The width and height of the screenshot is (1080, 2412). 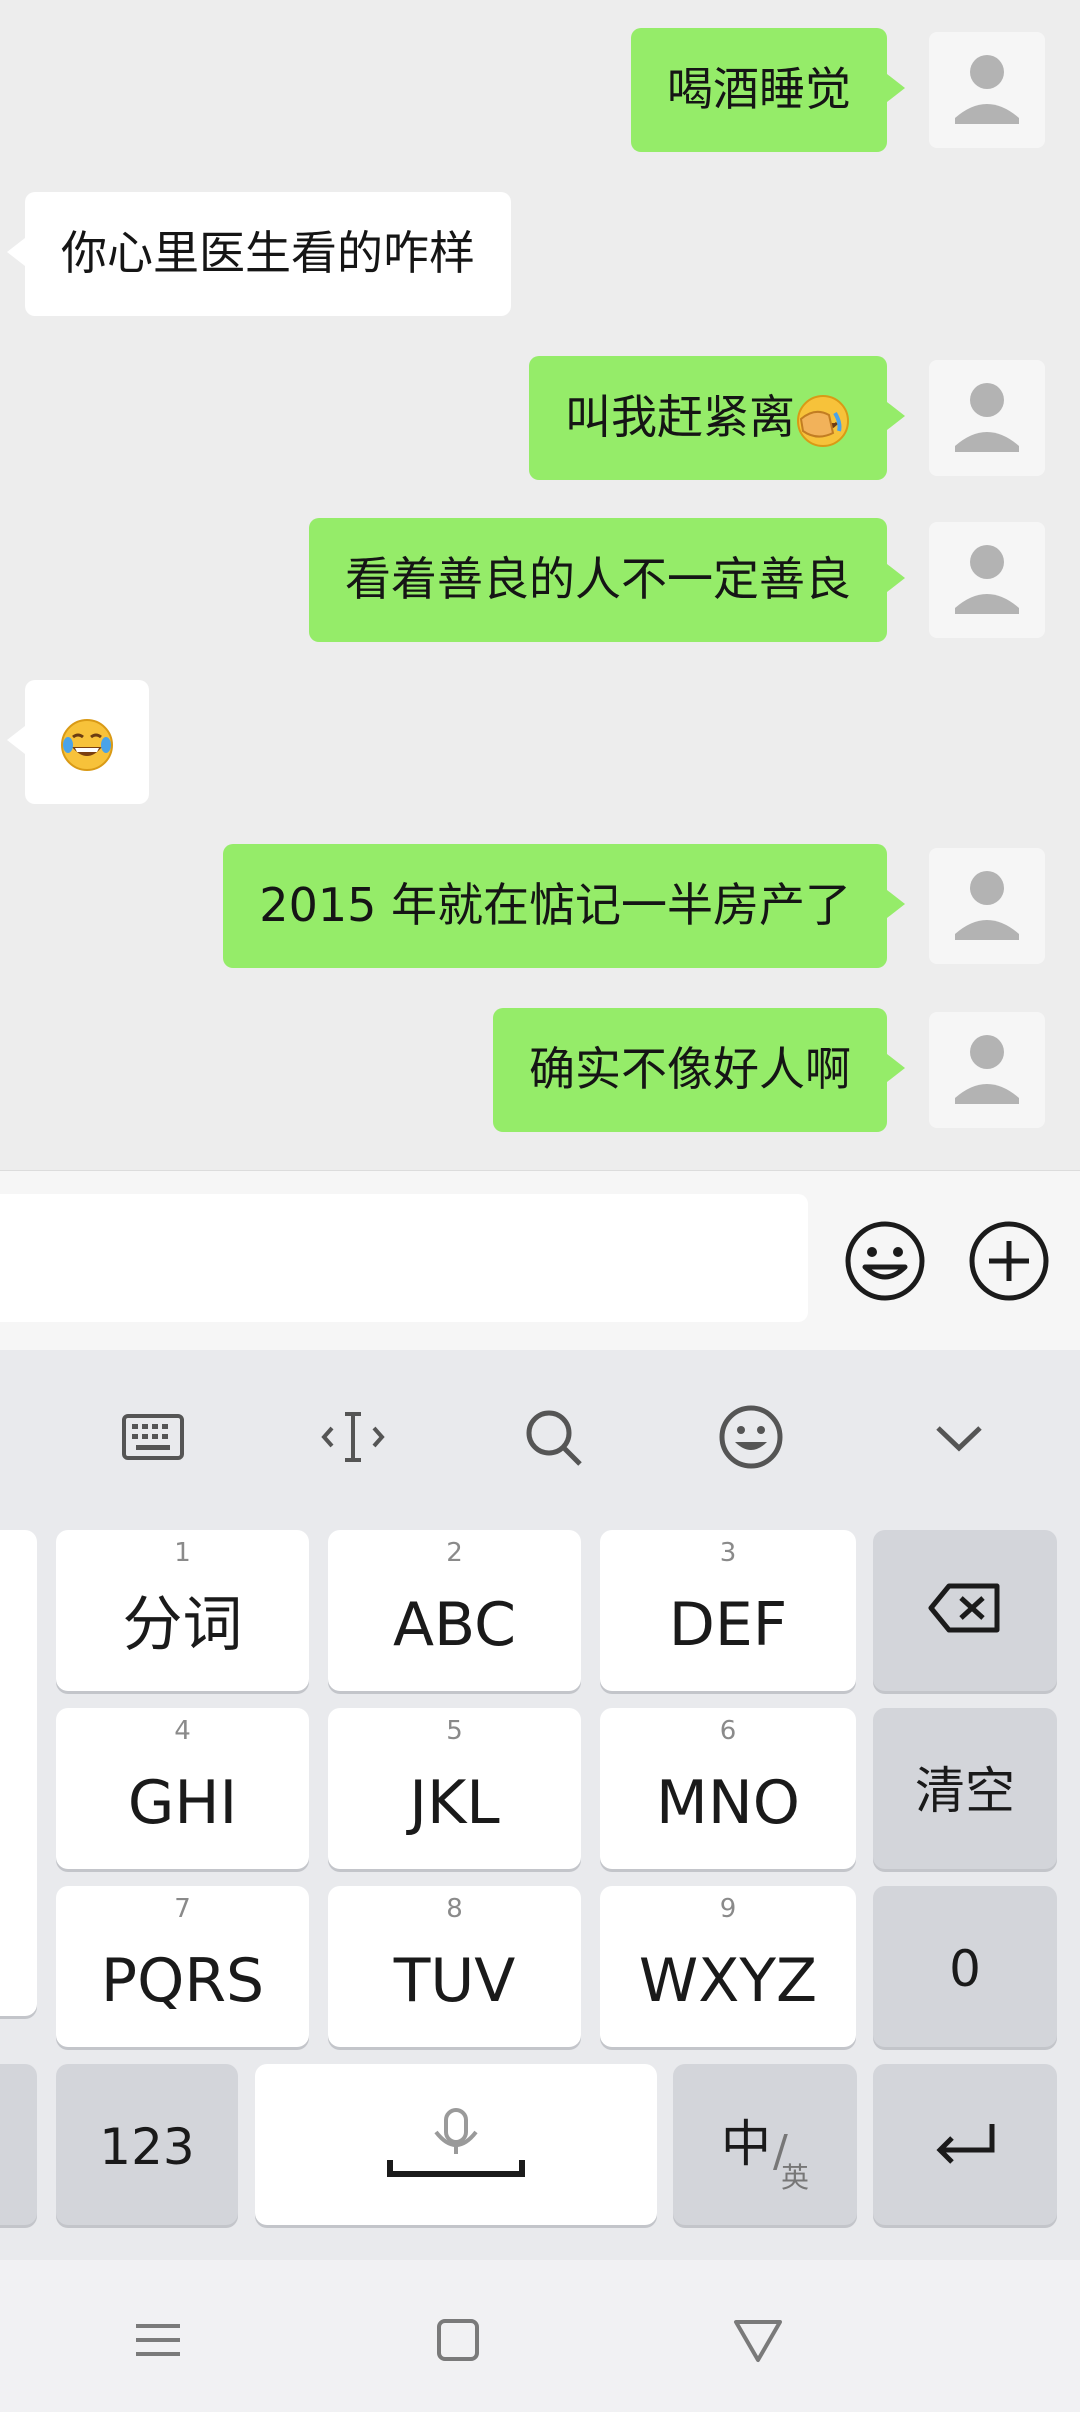 I want to click on key-8: 8 TUV, so click(x=454, y=1966).